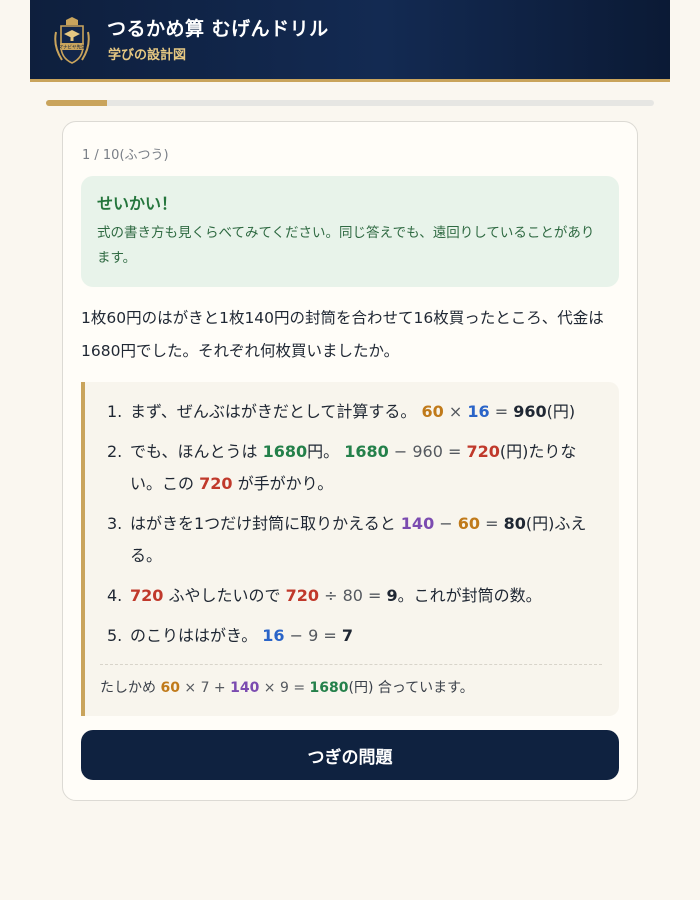  I want to click on solution-step: 3. はがきを1つだけ封筒に取りかえると 140 − 60 = 80(円)ふえる。, so click(357, 540).